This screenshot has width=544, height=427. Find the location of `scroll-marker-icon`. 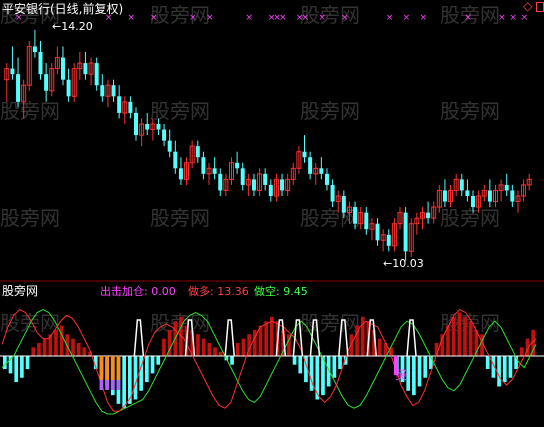

scroll-marker-icon is located at coordinates (540, 7).